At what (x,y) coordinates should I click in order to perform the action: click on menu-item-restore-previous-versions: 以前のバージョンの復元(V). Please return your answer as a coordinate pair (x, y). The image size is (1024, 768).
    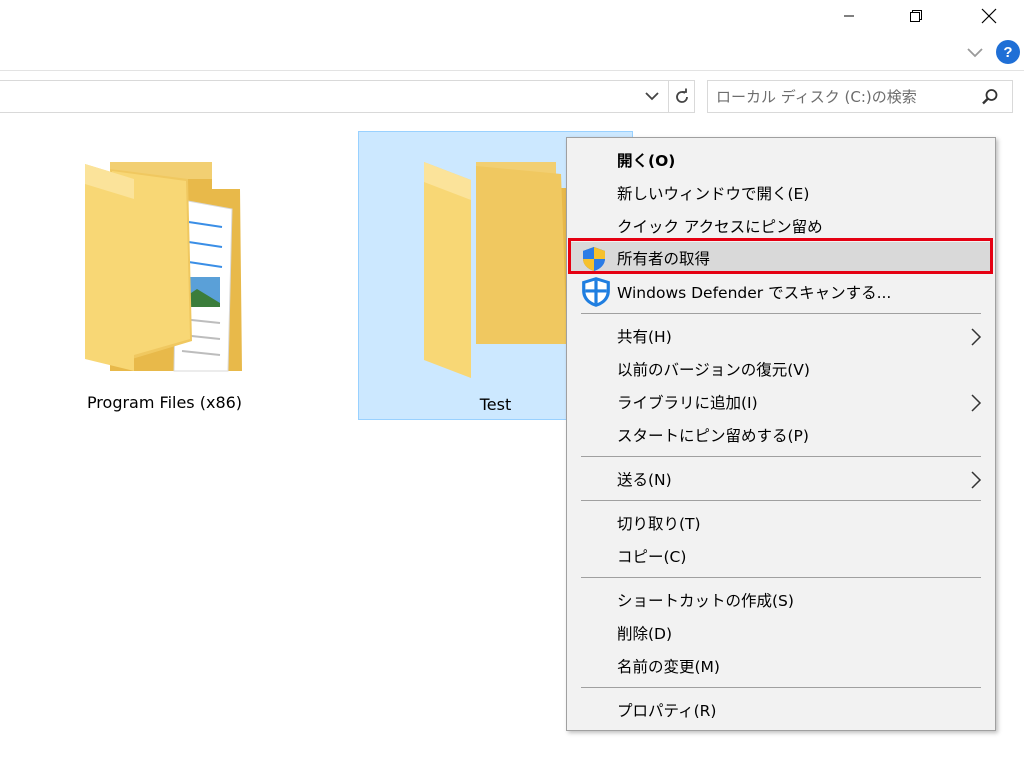
    Looking at the image, I should click on (781, 369).